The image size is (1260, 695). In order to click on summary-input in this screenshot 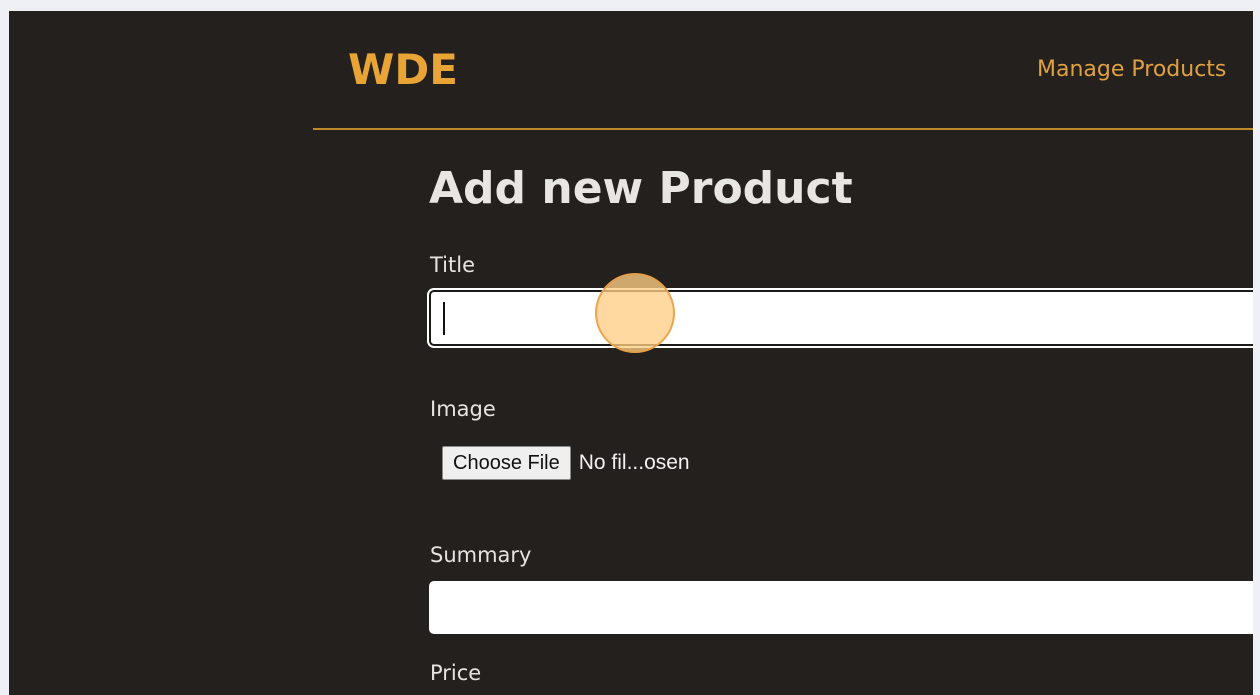, I will do `click(841, 607)`.